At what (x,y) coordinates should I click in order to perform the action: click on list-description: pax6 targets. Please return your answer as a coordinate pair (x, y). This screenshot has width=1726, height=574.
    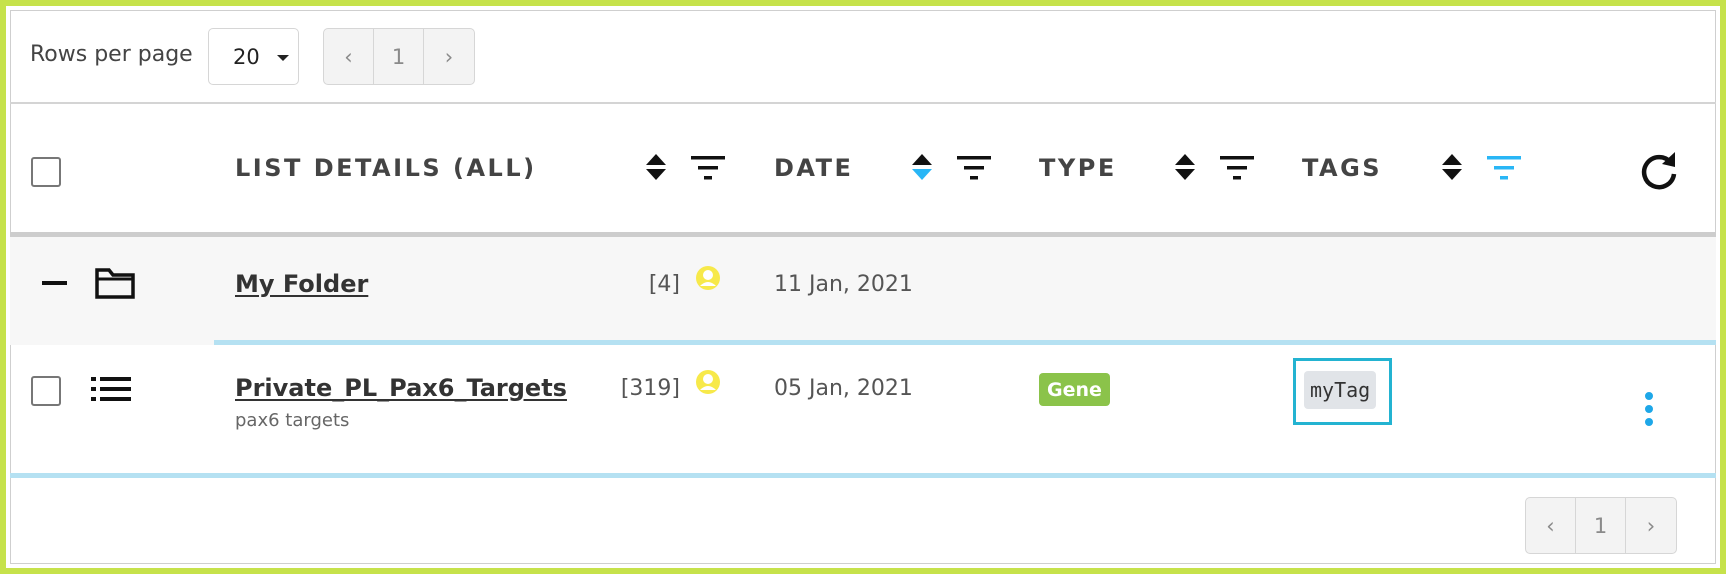
    Looking at the image, I should click on (292, 420).